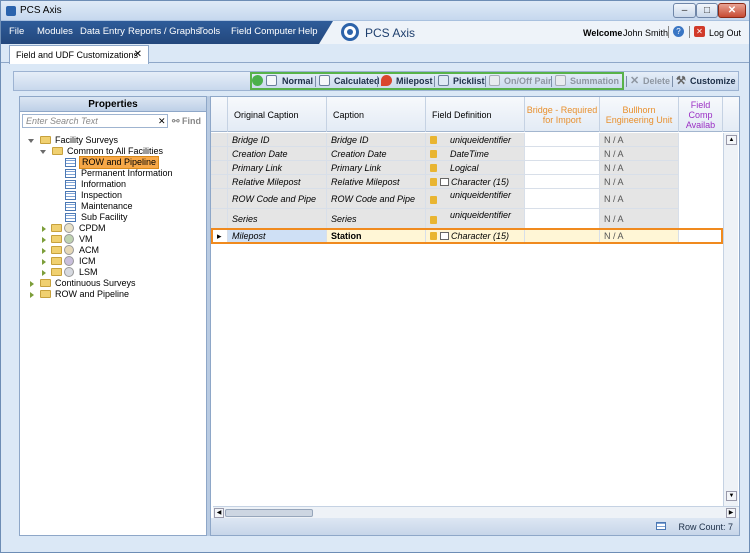  Describe the element at coordinates (376, 181) in the screenshot. I see `cell-caption: Relative Milepost` at that location.